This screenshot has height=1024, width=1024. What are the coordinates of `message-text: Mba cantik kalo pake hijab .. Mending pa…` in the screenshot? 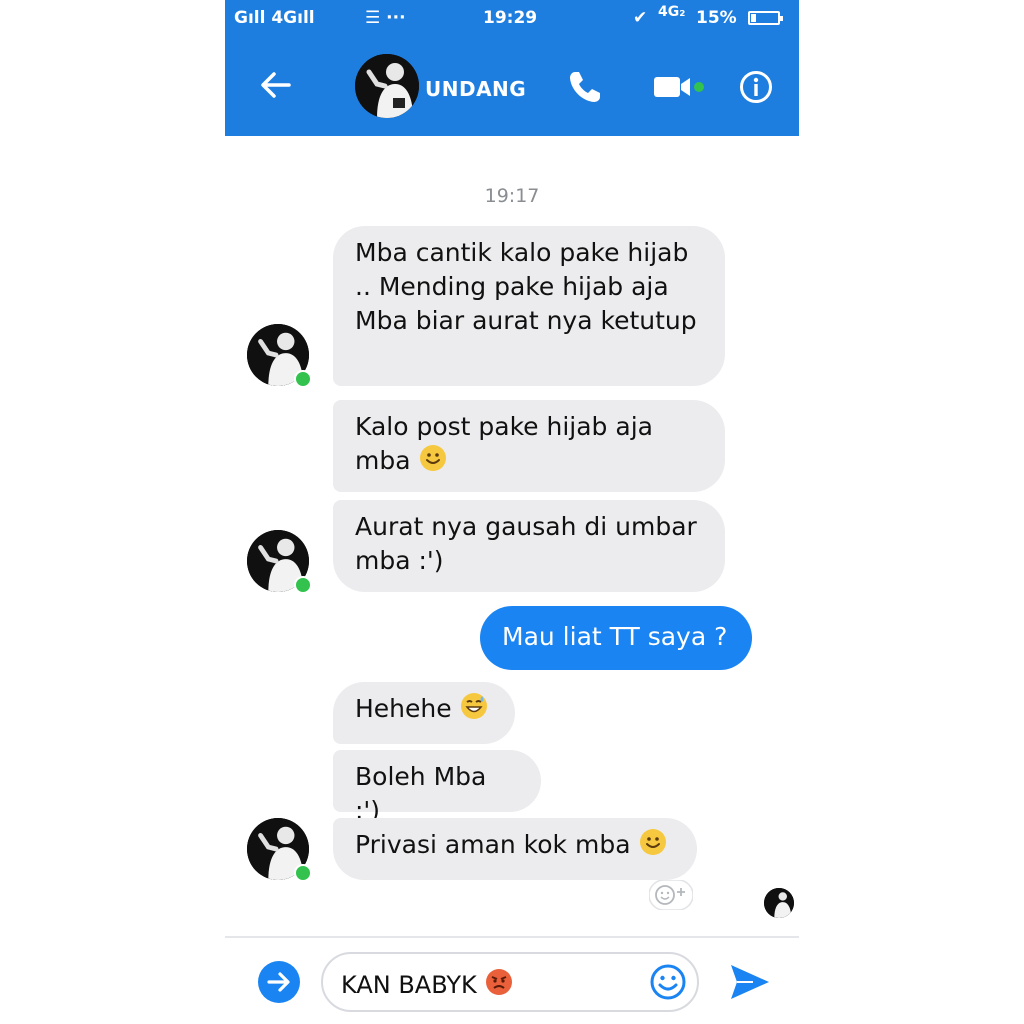 It's located at (526, 286).